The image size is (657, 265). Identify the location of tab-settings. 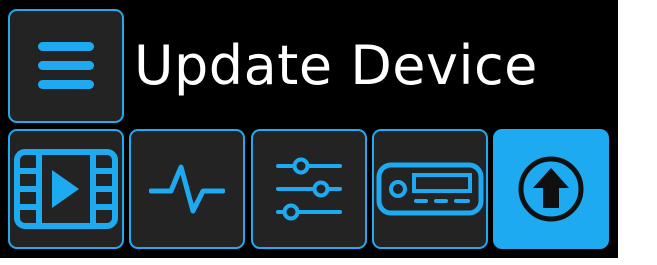
(309, 189).